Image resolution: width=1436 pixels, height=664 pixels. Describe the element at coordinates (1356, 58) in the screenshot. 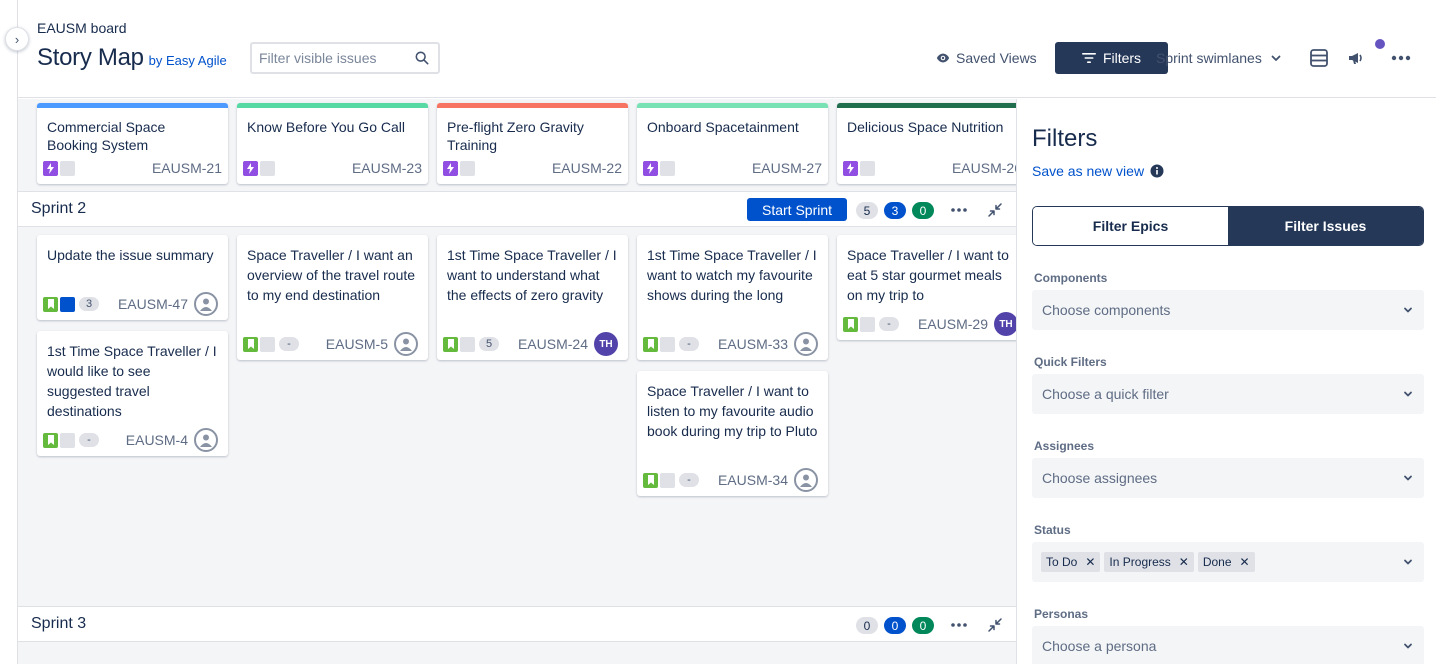

I see `announcements-button` at that location.